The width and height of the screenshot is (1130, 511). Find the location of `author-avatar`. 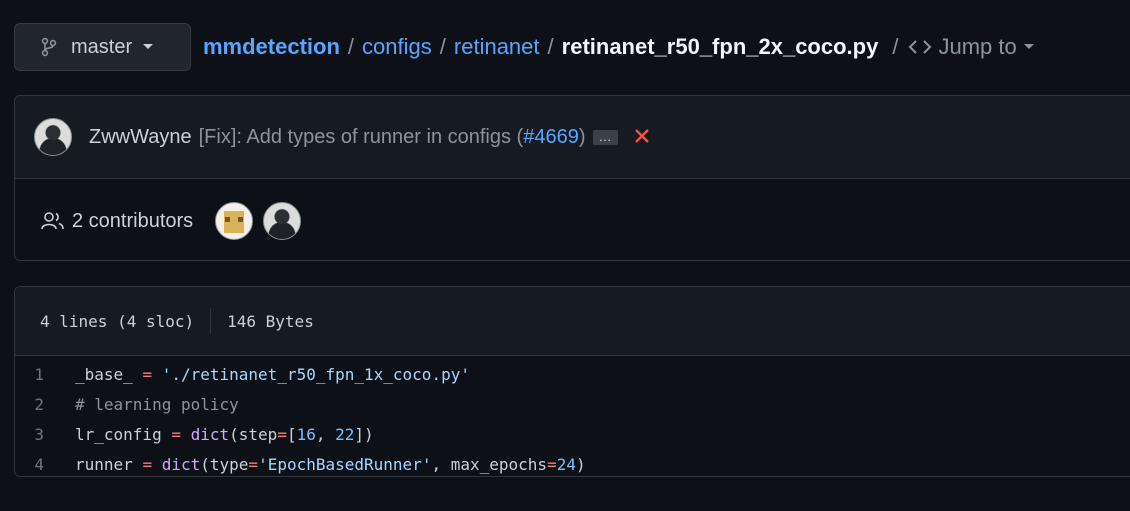

author-avatar is located at coordinates (53, 137).